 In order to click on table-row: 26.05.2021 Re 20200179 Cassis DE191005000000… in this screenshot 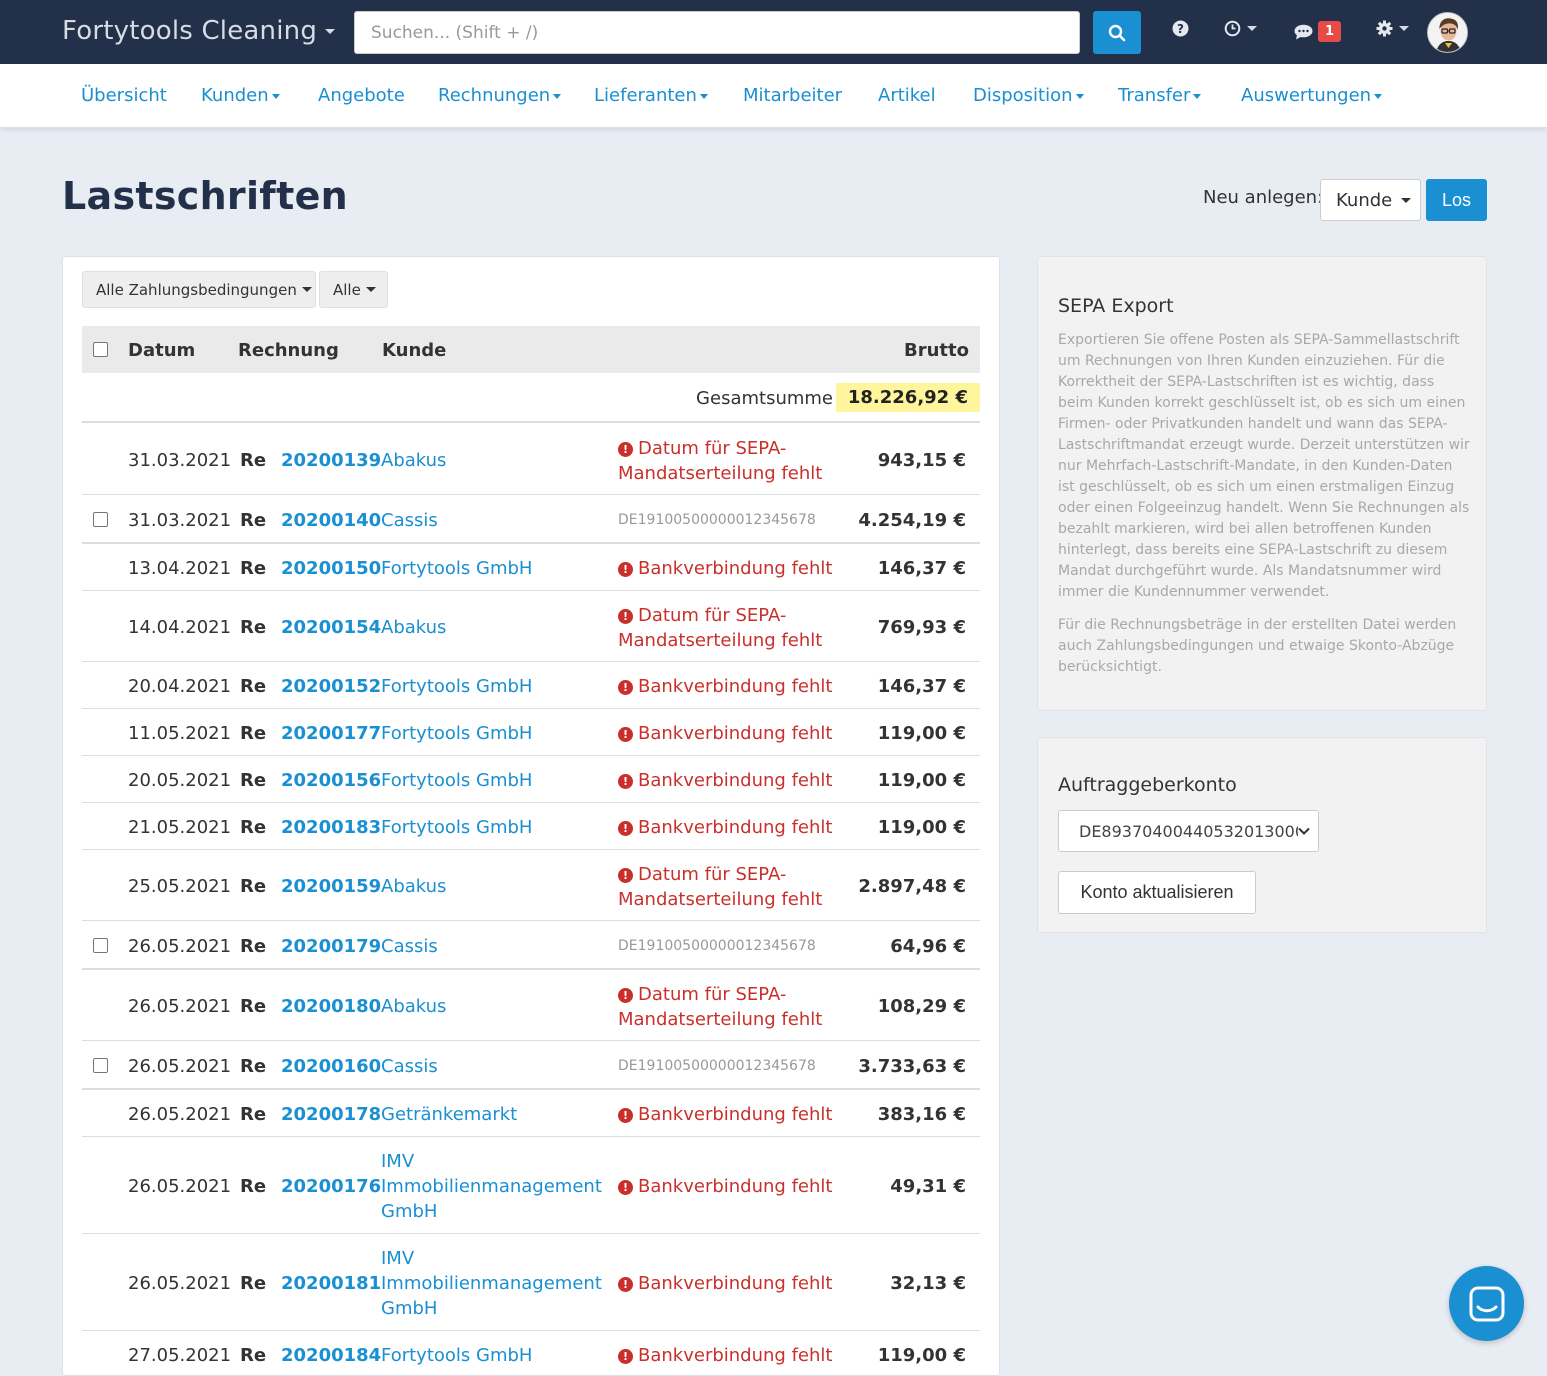, I will do `click(531, 946)`.